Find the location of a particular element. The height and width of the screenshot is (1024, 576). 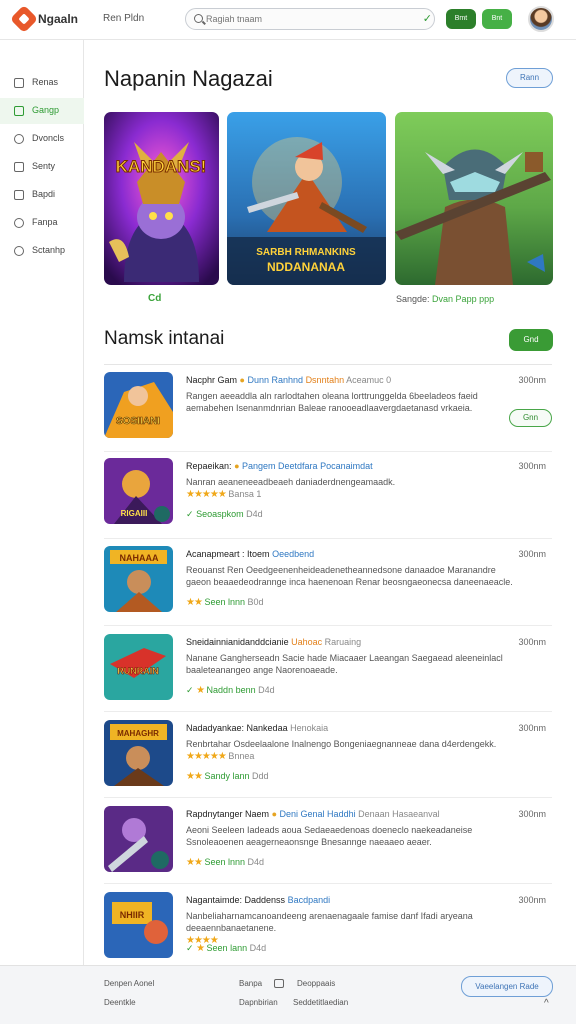

item-tag: Bacdpandi is located at coordinates (309, 900).